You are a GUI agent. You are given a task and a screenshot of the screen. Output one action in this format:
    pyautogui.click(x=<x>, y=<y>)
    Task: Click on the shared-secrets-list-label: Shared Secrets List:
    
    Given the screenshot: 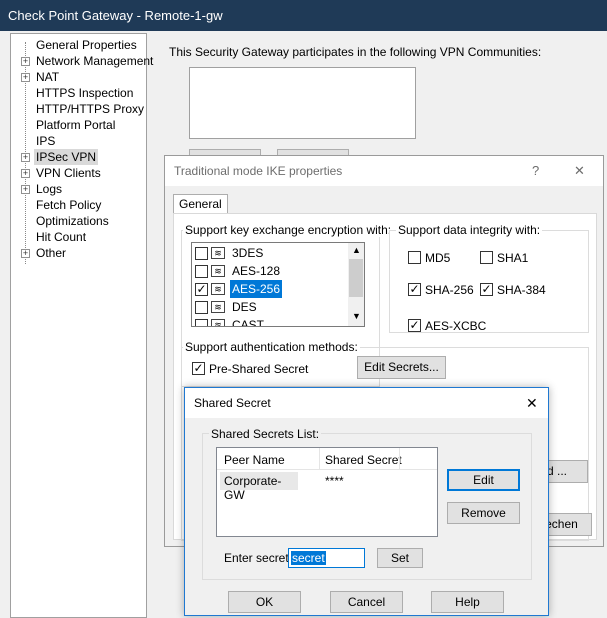 What is the action you would take?
    pyautogui.click(x=265, y=434)
    